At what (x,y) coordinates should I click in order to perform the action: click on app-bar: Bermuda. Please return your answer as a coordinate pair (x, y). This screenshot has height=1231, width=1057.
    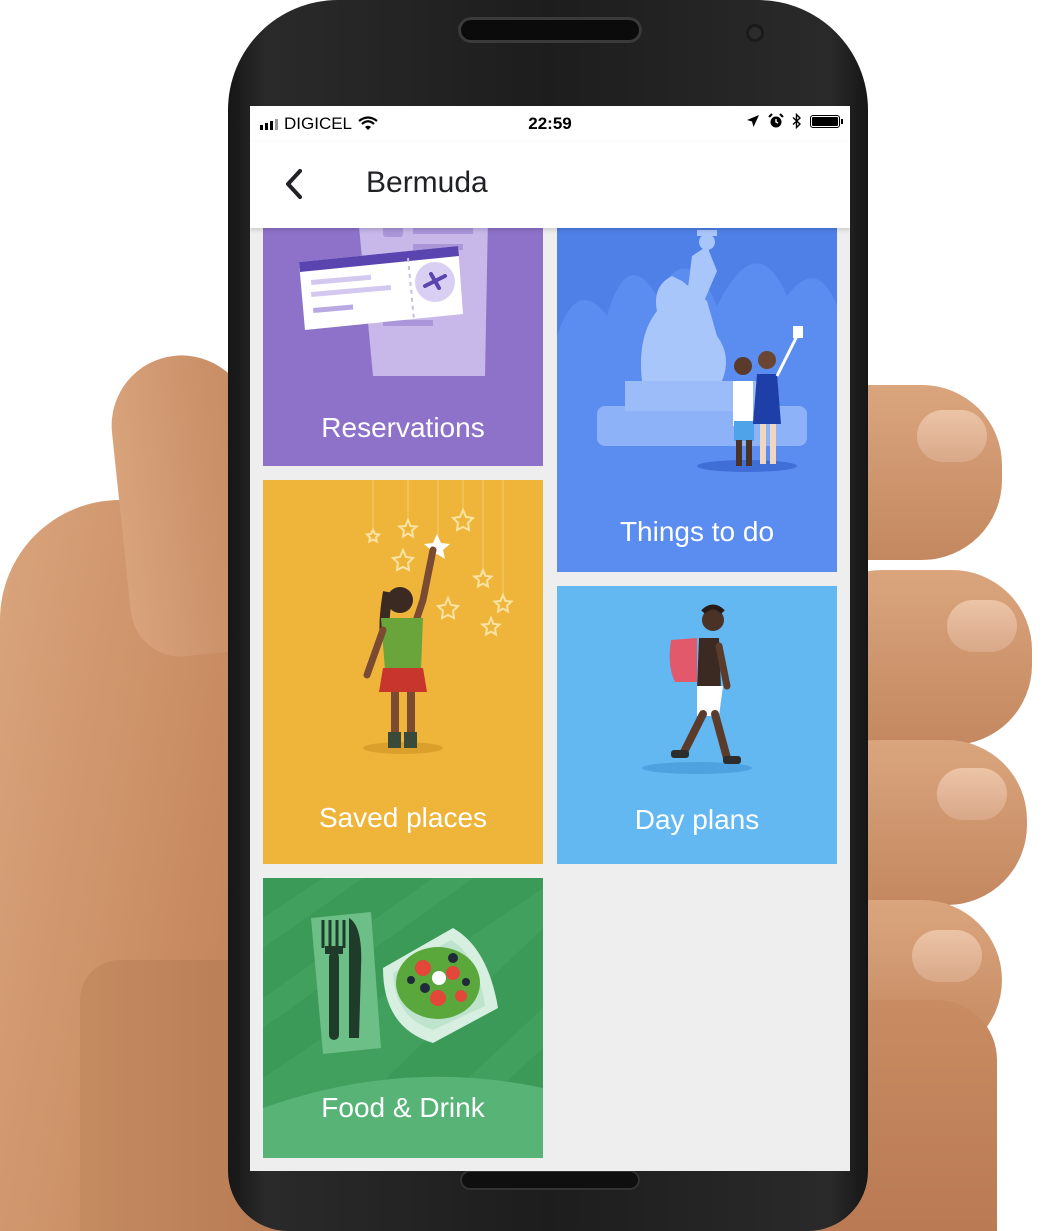
    Looking at the image, I should click on (550, 185).